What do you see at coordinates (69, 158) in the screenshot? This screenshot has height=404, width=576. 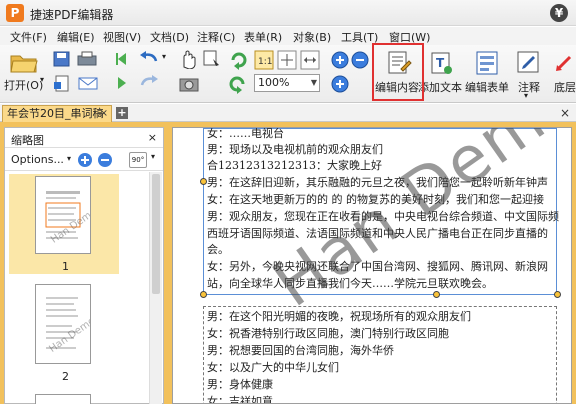 I see `options-dropdown-icon: ▾` at bounding box center [69, 158].